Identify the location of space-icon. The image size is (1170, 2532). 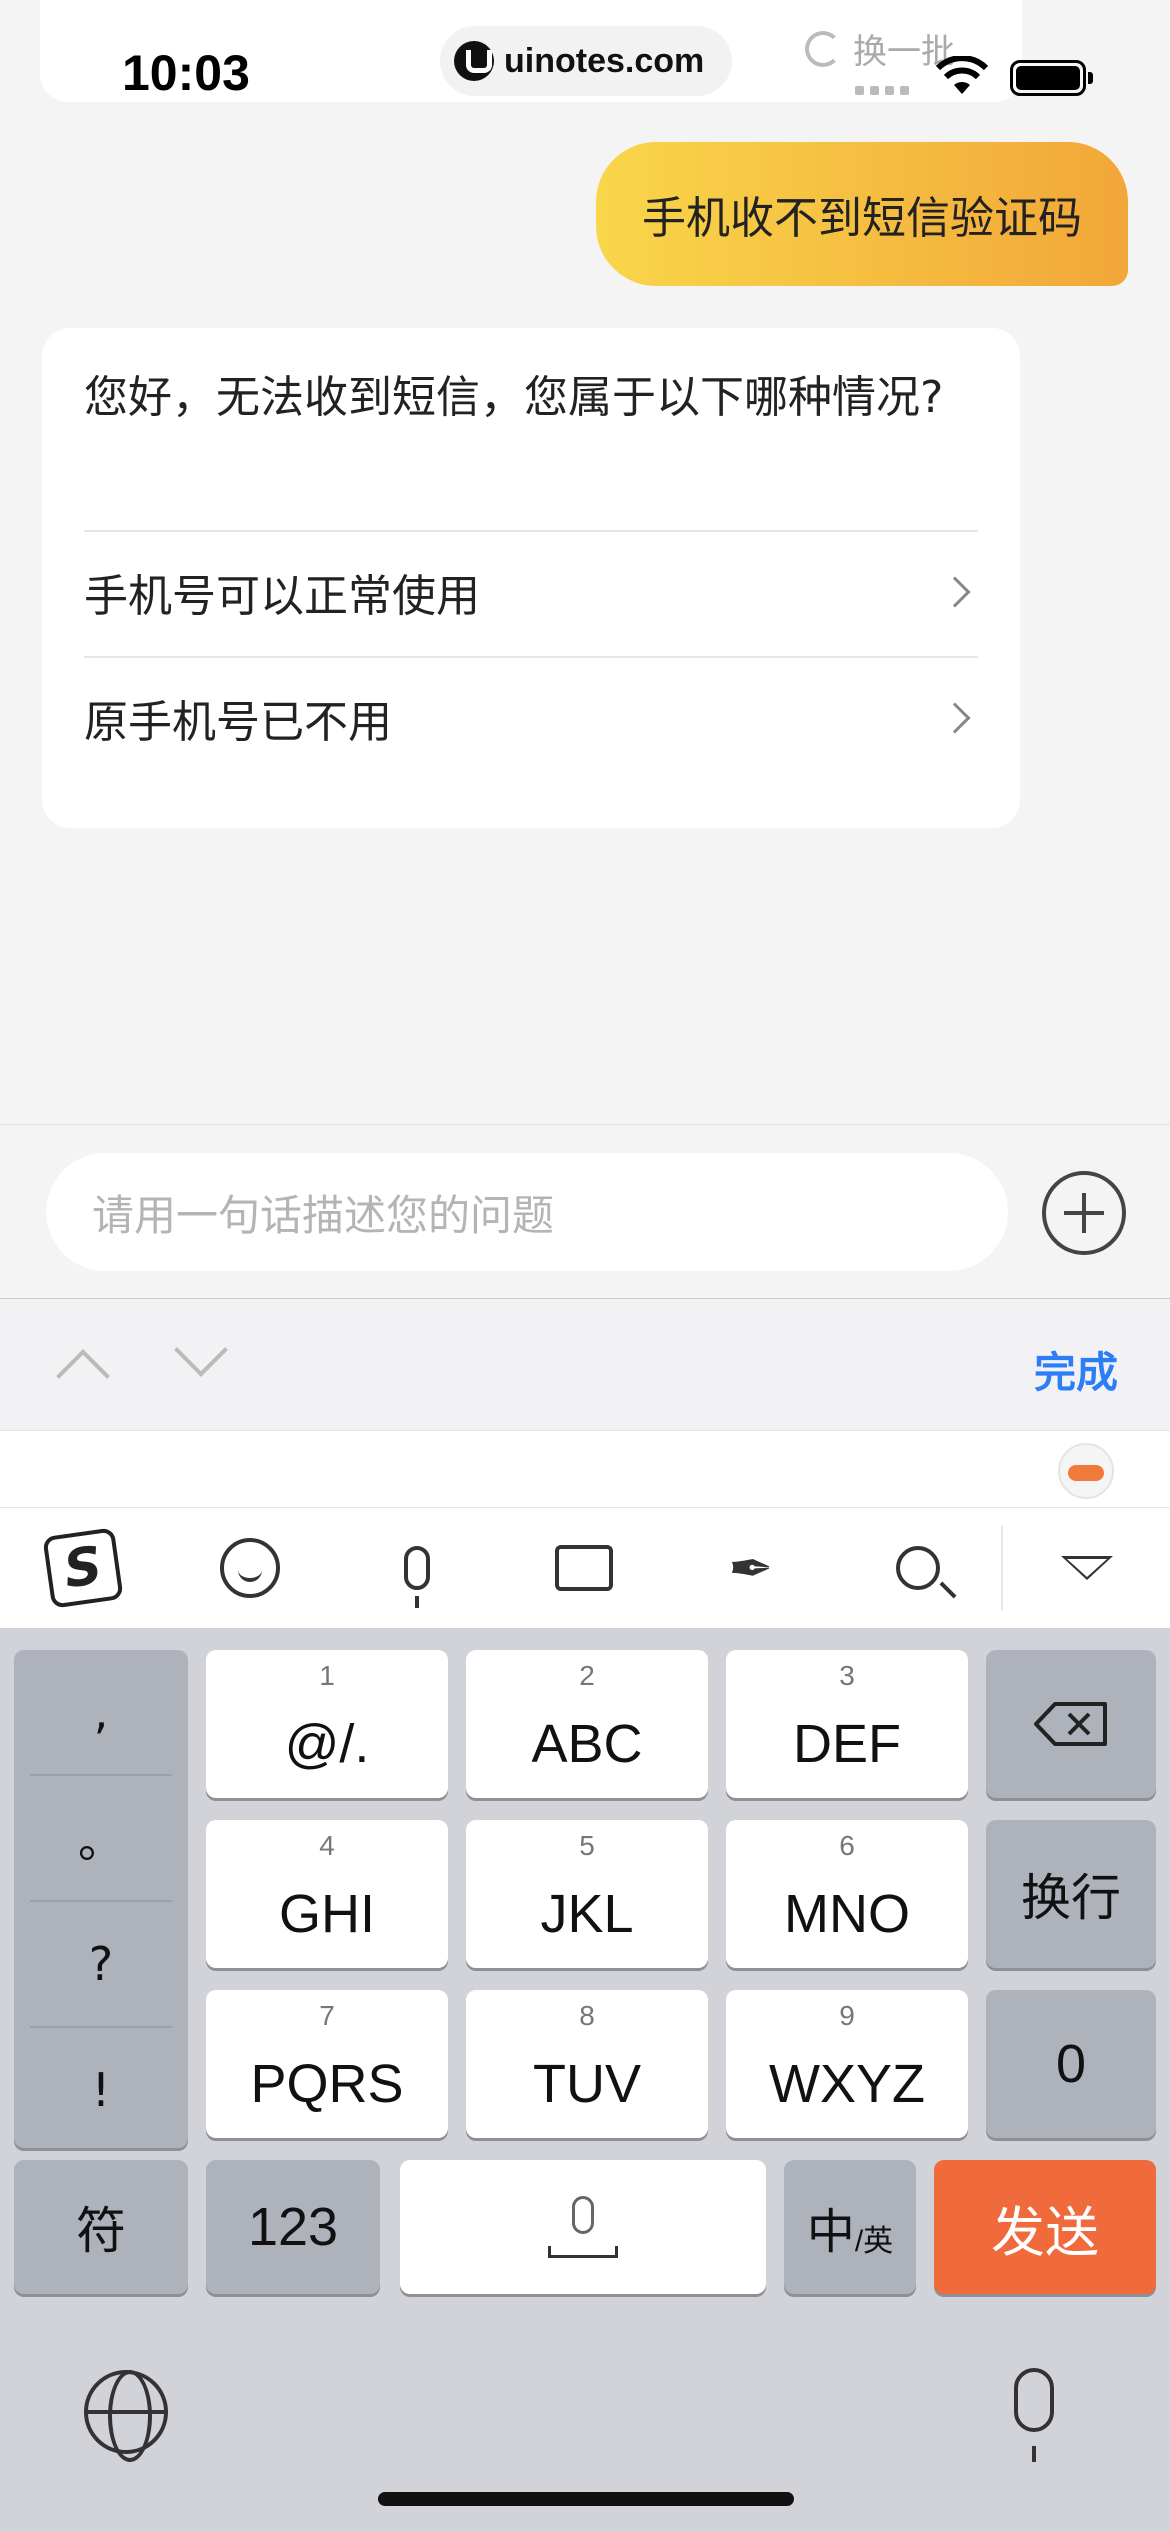
(583, 2252).